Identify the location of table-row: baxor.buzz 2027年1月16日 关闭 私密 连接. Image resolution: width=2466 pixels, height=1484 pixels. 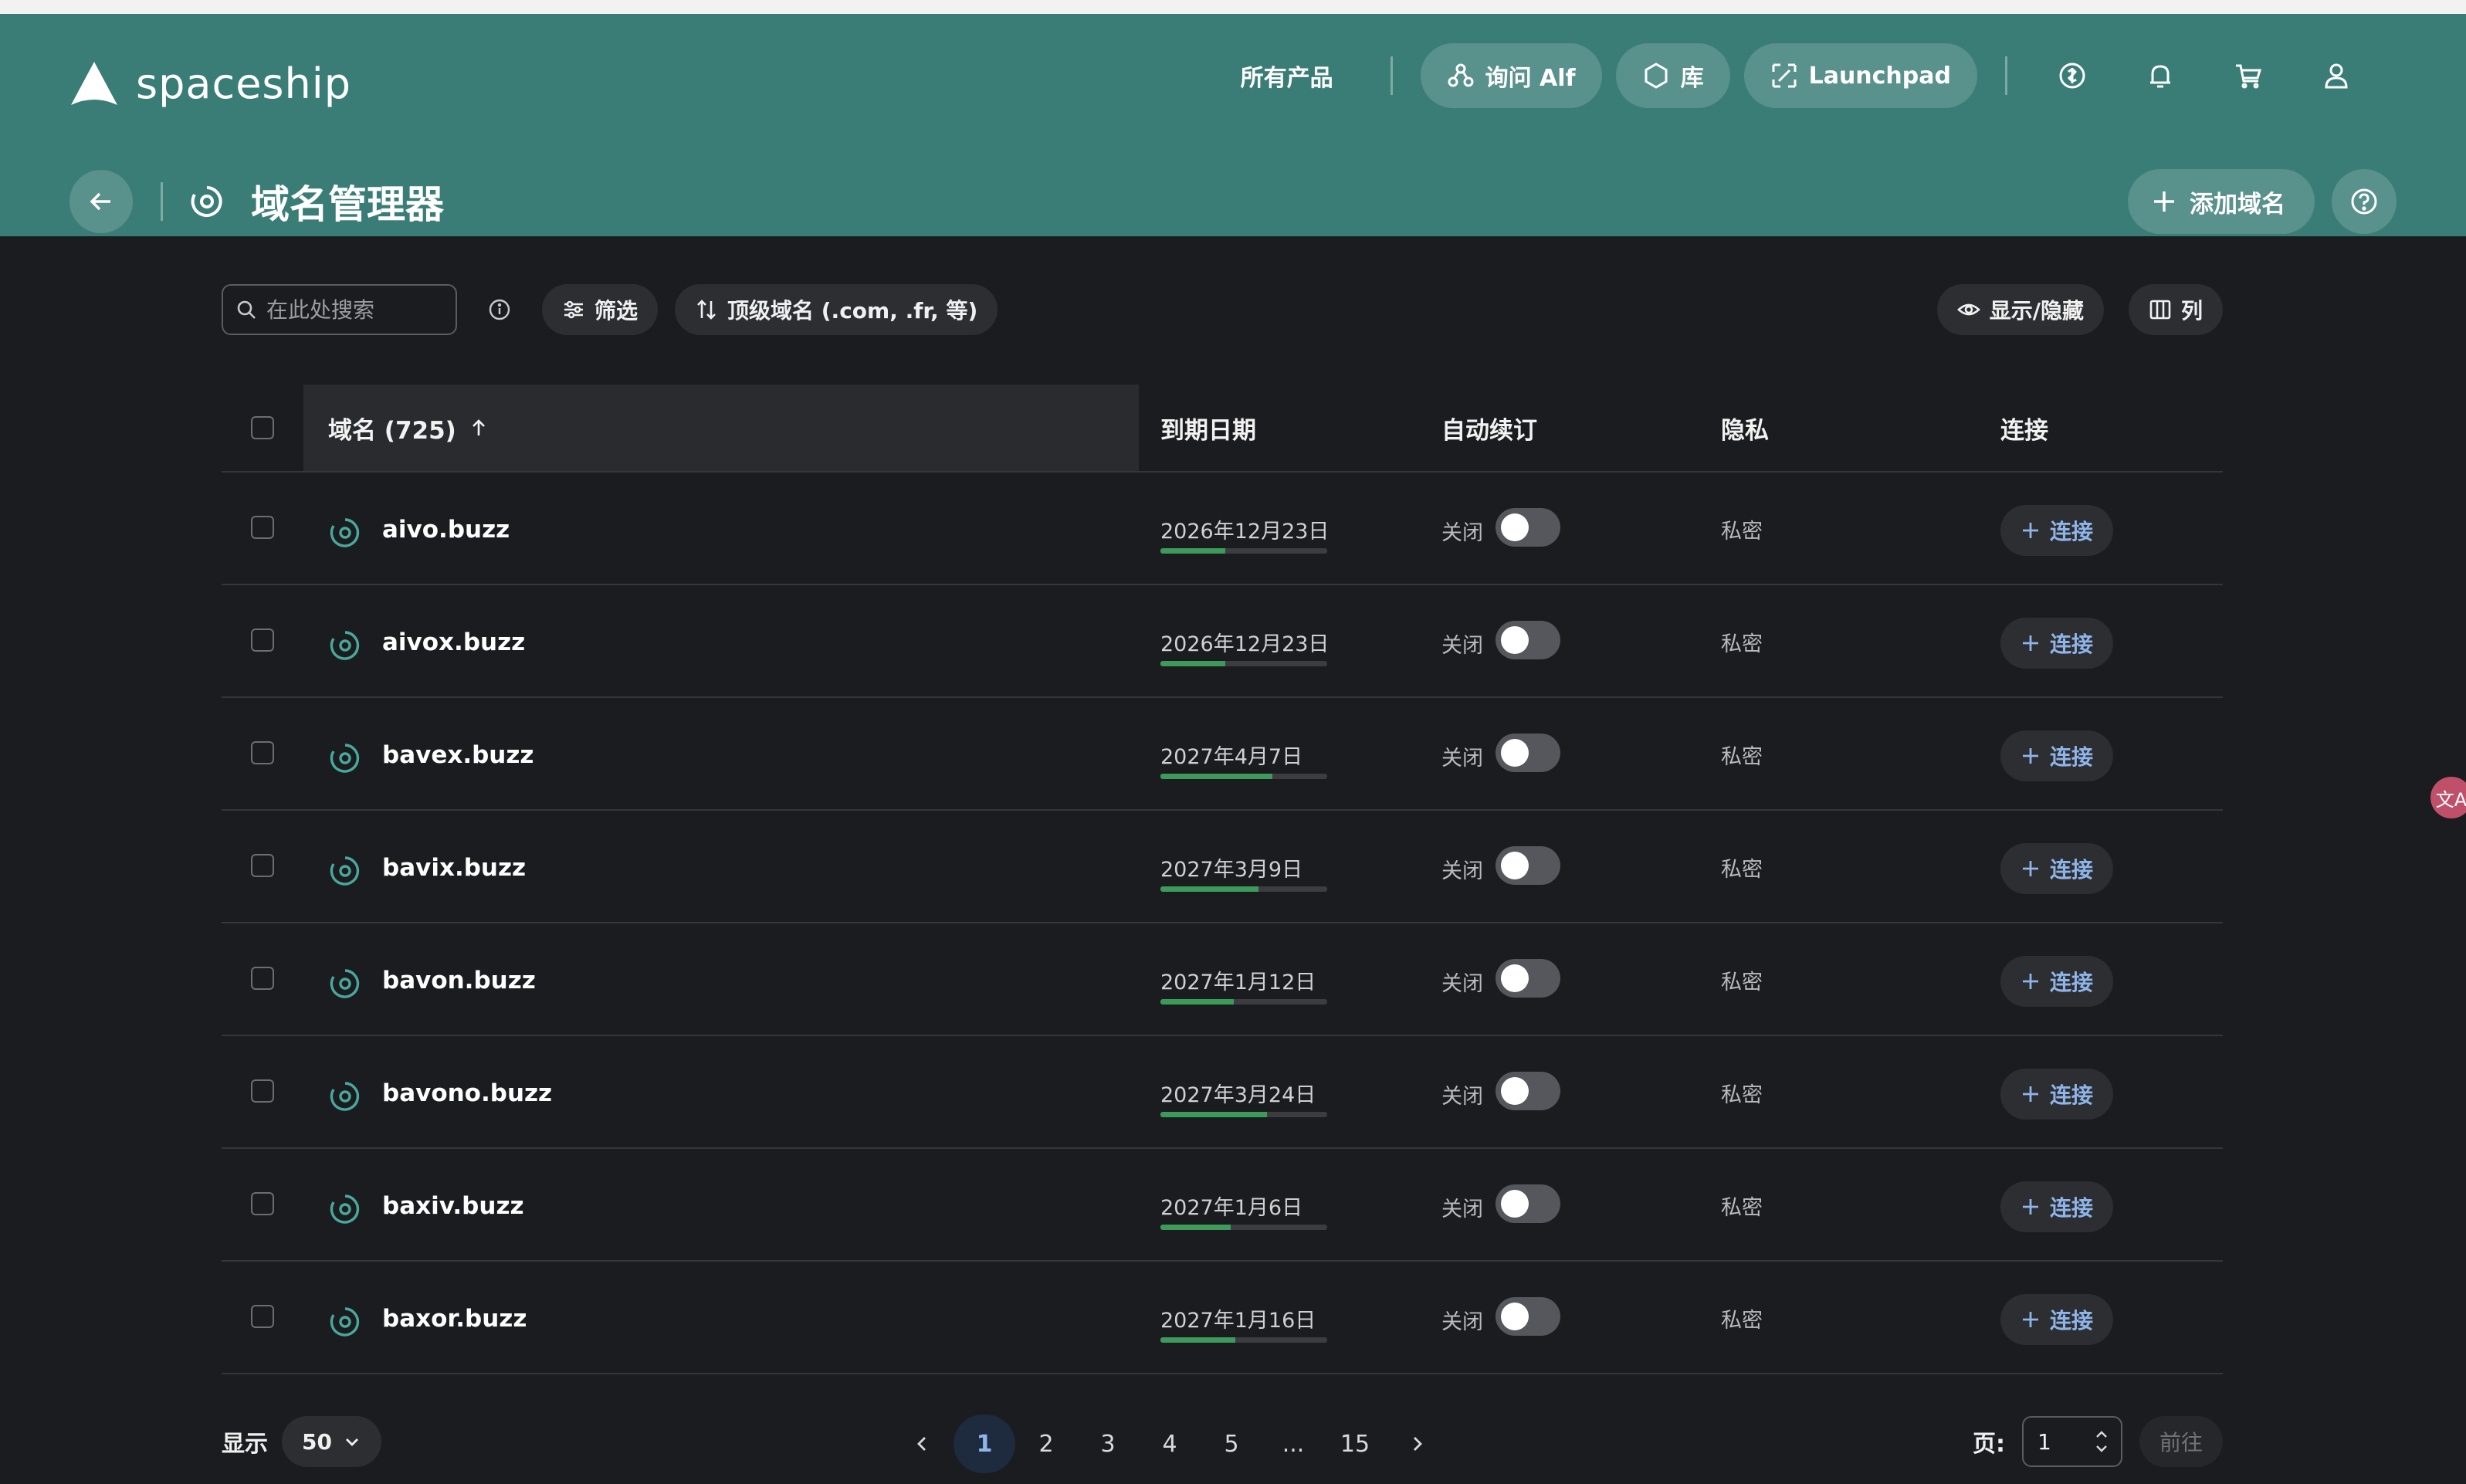
(1222, 1318).